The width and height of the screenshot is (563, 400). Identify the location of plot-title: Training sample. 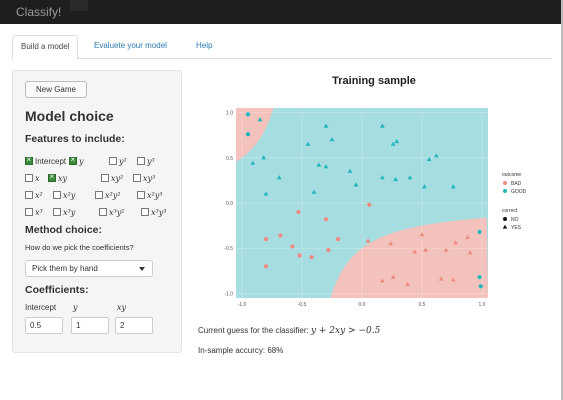
(374, 81).